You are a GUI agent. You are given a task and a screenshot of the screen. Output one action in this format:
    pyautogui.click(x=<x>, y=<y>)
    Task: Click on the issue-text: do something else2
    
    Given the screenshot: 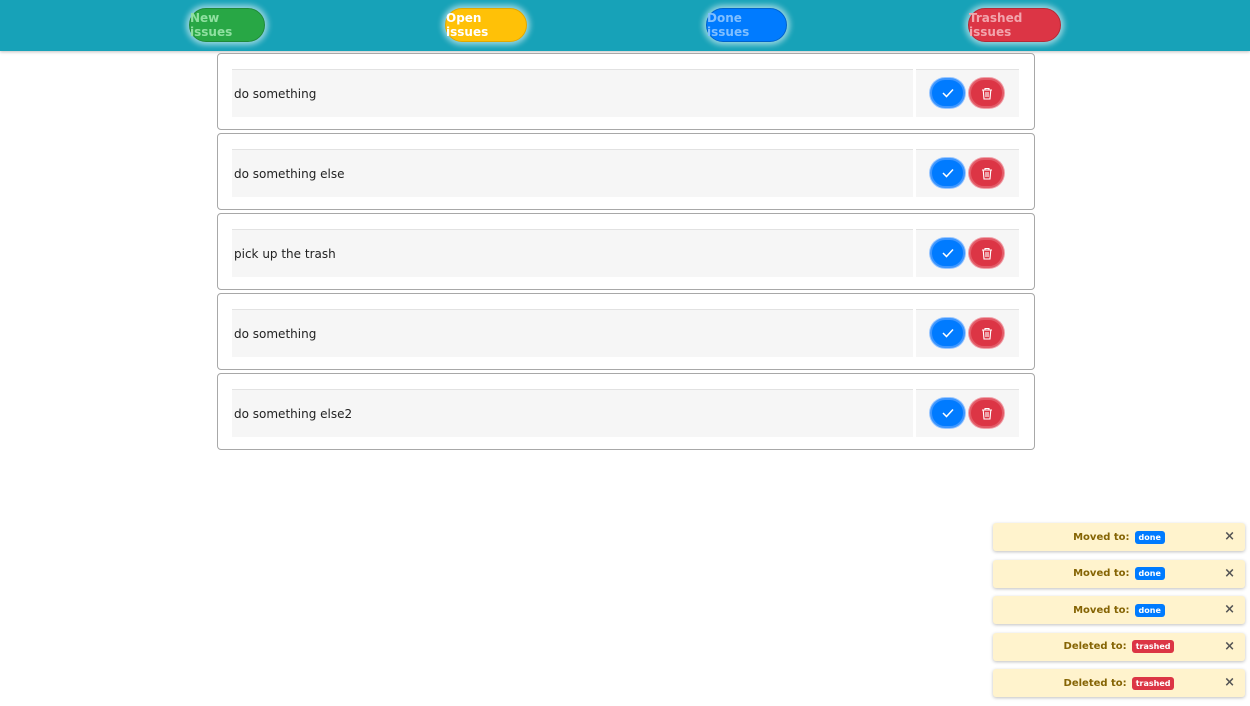 What is the action you would take?
    pyautogui.click(x=572, y=413)
    